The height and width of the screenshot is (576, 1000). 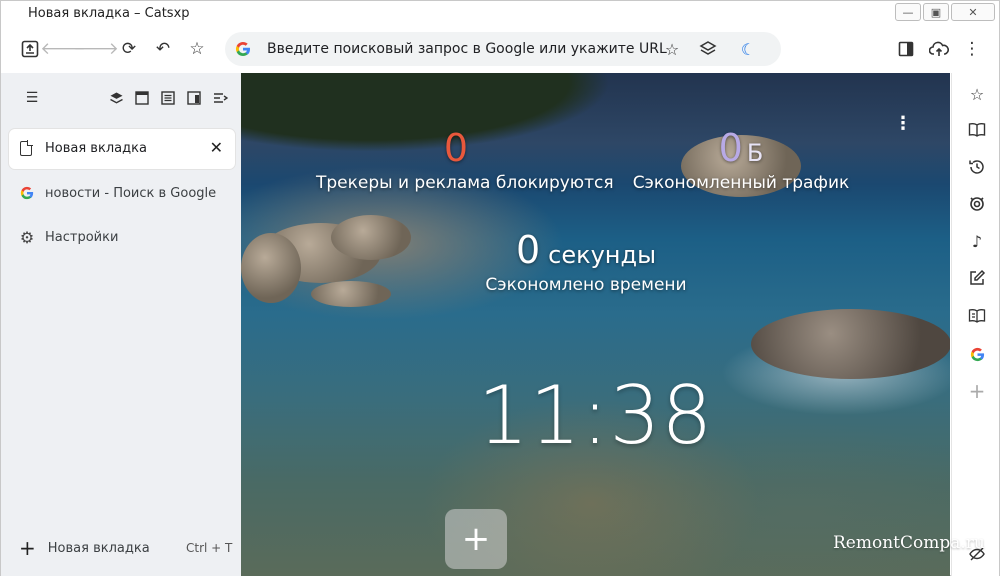 I want to click on tab-new-tab: Новая вкладка ✕, so click(x=122, y=149).